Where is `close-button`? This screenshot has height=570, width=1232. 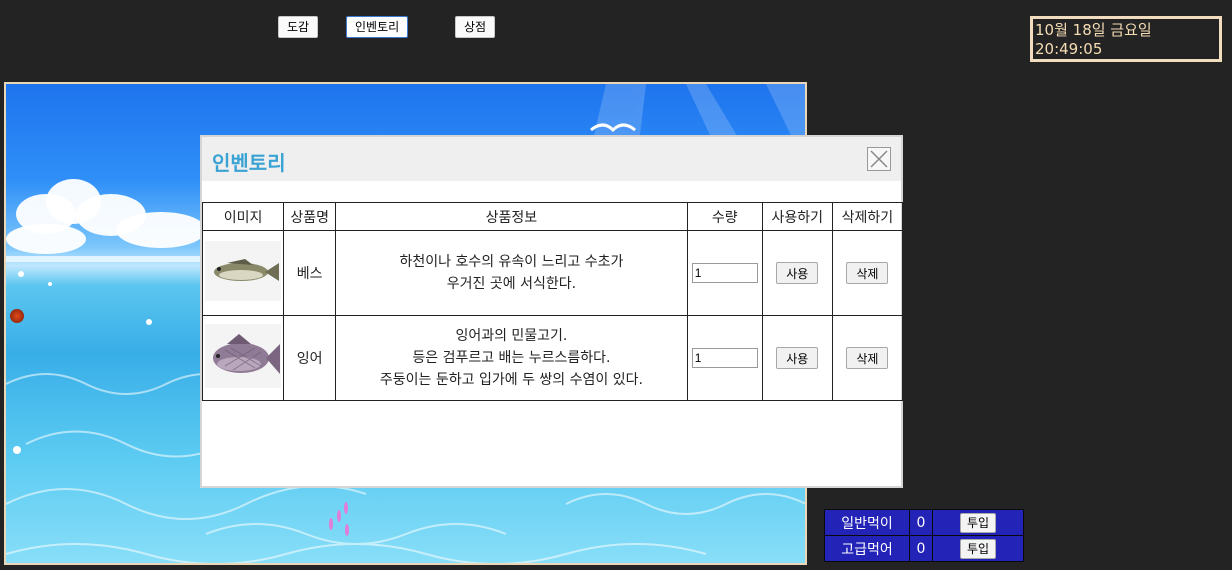 close-button is located at coordinates (879, 159).